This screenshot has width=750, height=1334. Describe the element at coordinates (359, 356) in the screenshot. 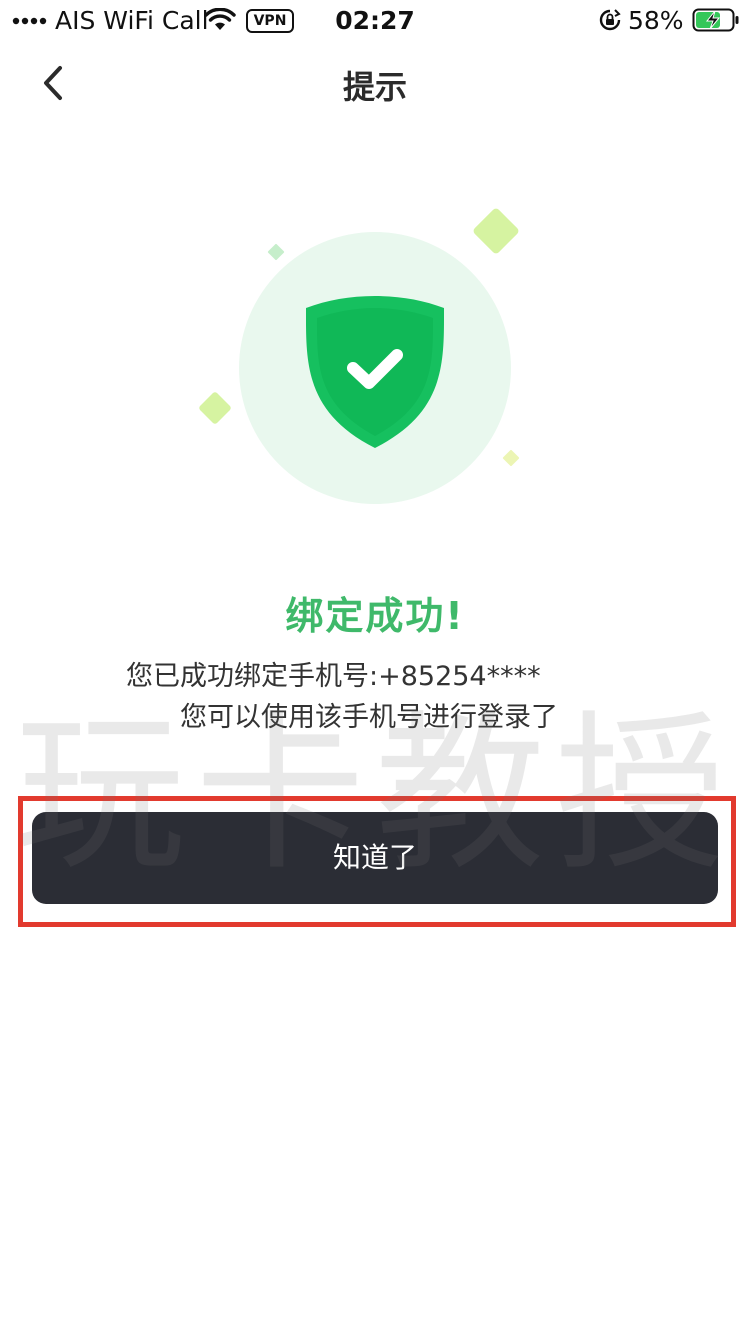

I see `success-illustration` at that location.